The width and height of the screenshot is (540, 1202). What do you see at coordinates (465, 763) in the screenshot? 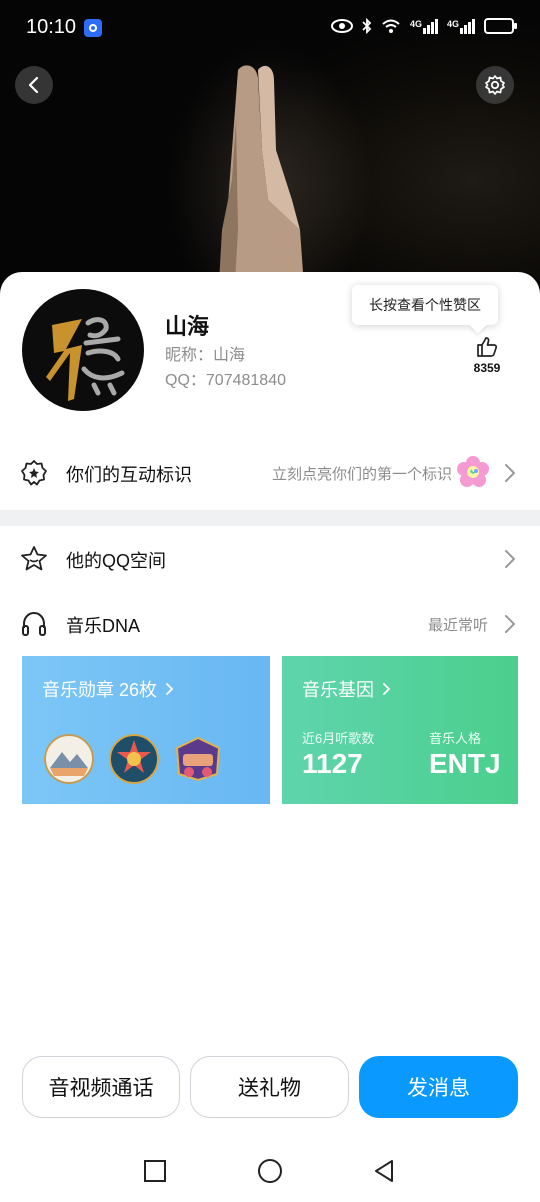
I see `music-personality-value: ENTJ` at bounding box center [465, 763].